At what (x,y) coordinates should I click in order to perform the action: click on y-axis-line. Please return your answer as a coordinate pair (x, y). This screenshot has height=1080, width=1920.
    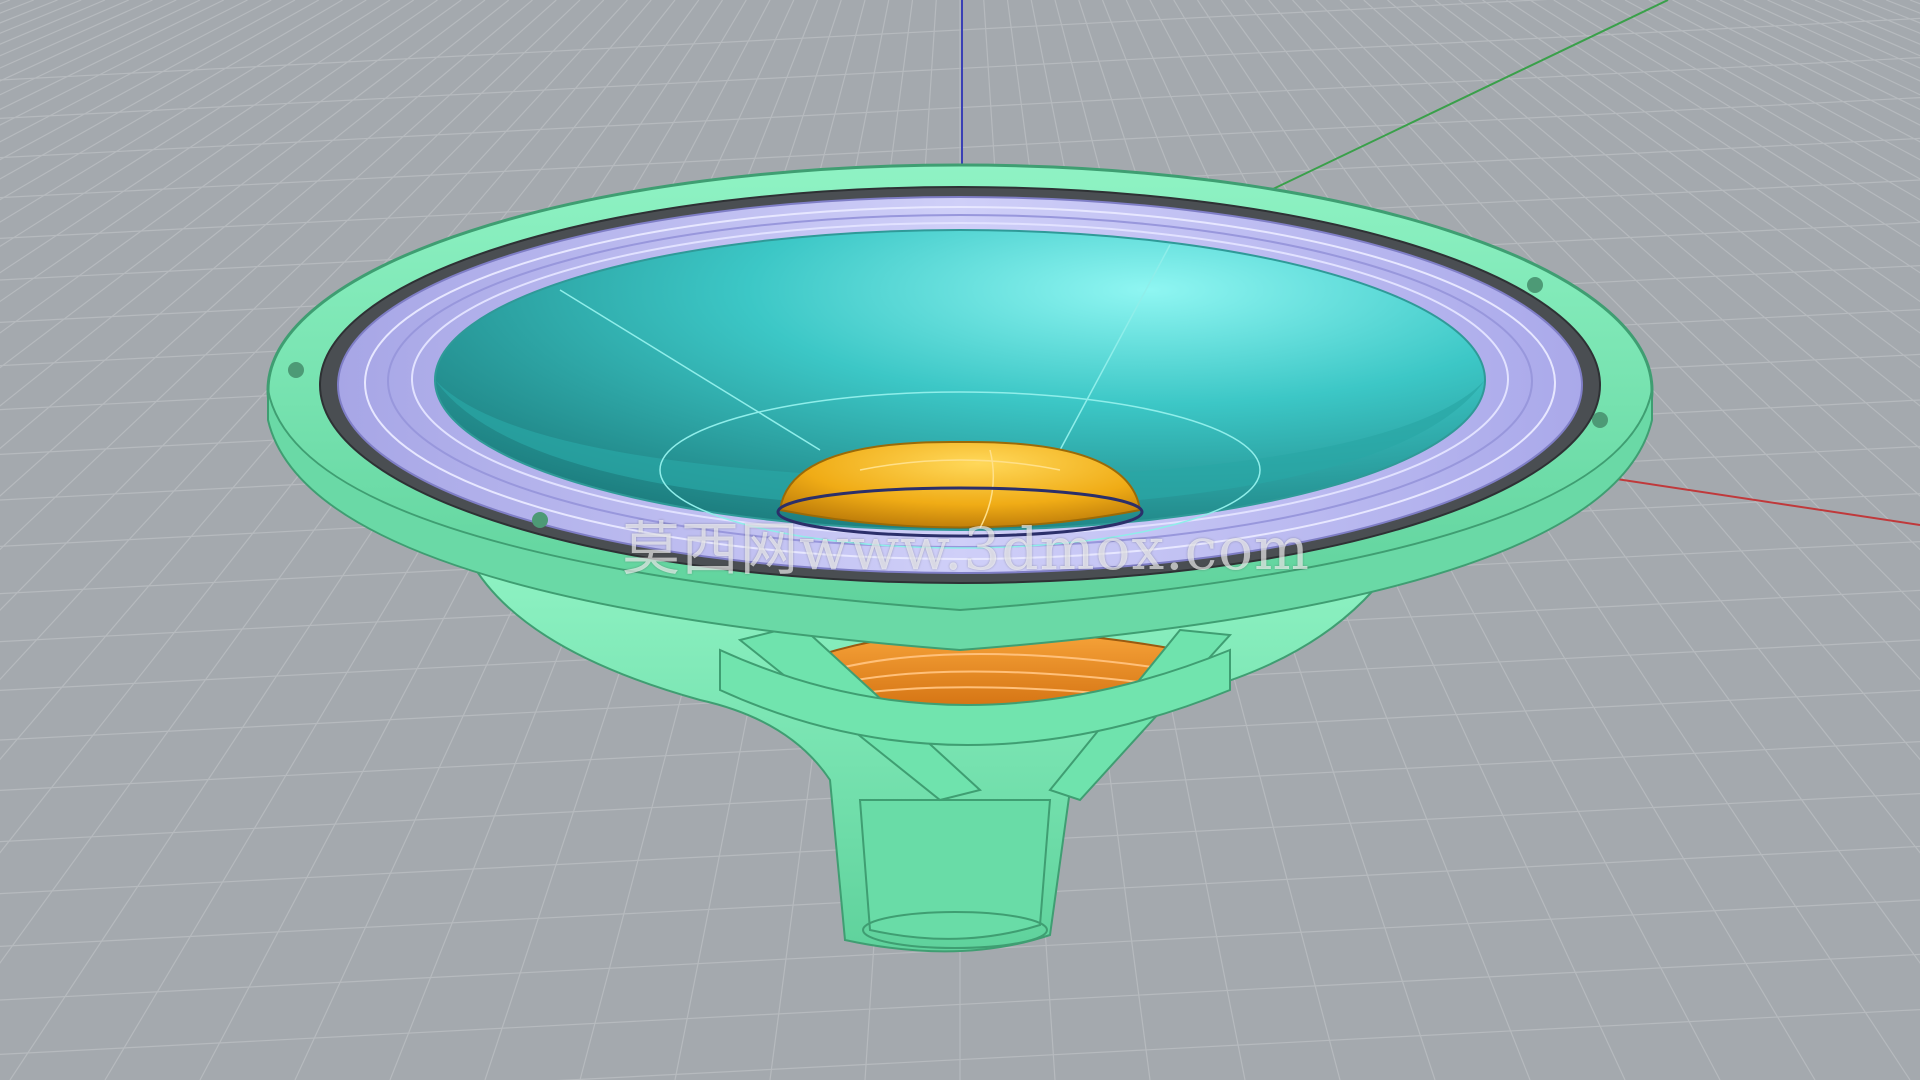
    Looking at the image, I should click on (1459, 100).